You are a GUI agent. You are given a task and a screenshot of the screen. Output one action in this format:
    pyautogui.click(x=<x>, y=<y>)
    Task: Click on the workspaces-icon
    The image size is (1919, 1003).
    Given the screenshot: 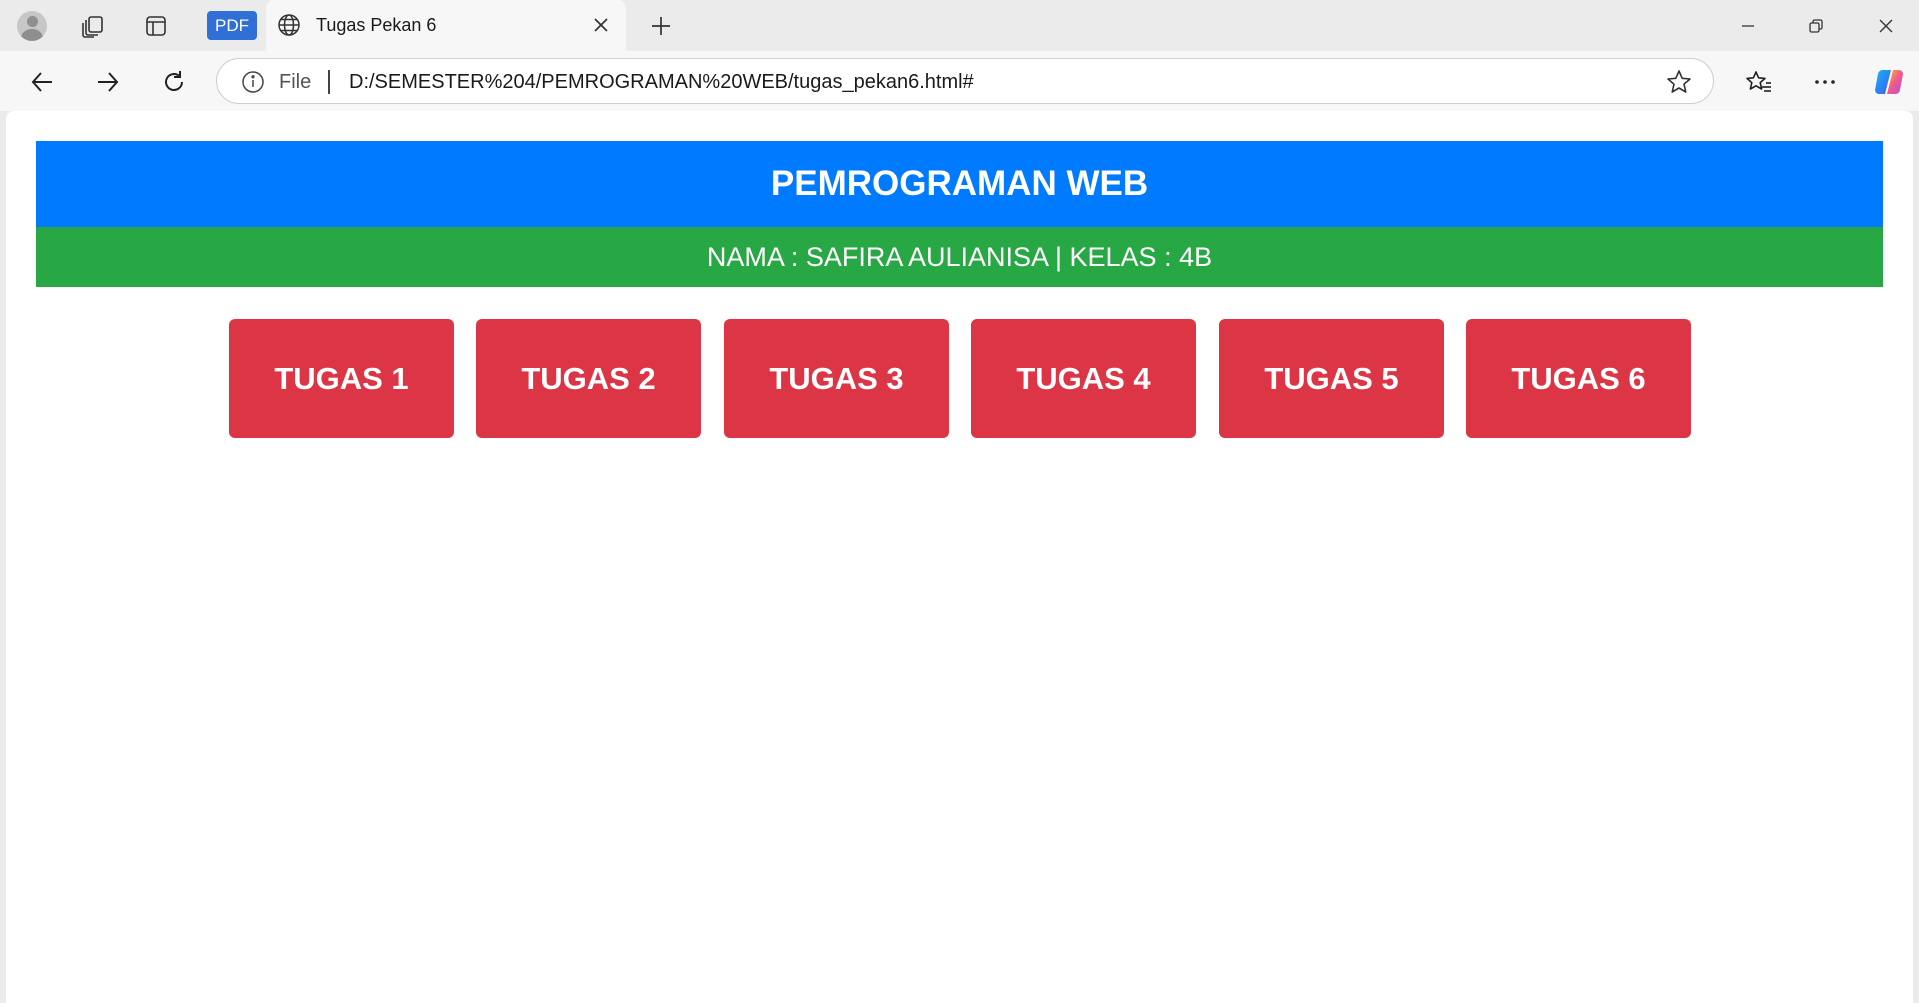 What is the action you would take?
    pyautogui.click(x=93, y=26)
    